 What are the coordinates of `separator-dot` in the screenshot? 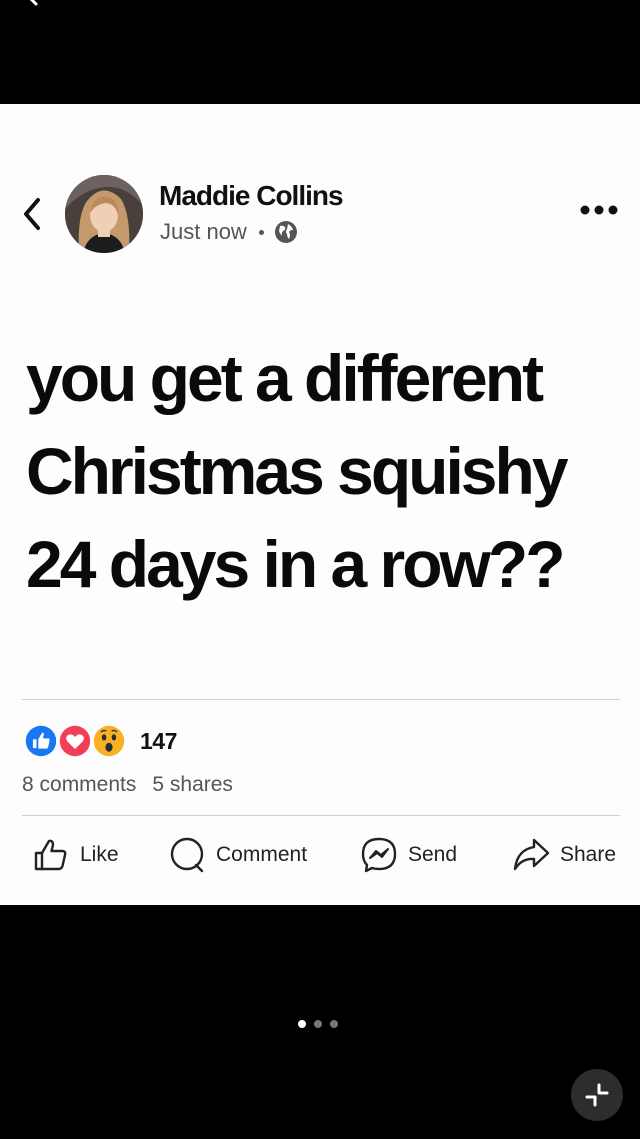 It's located at (261, 232).